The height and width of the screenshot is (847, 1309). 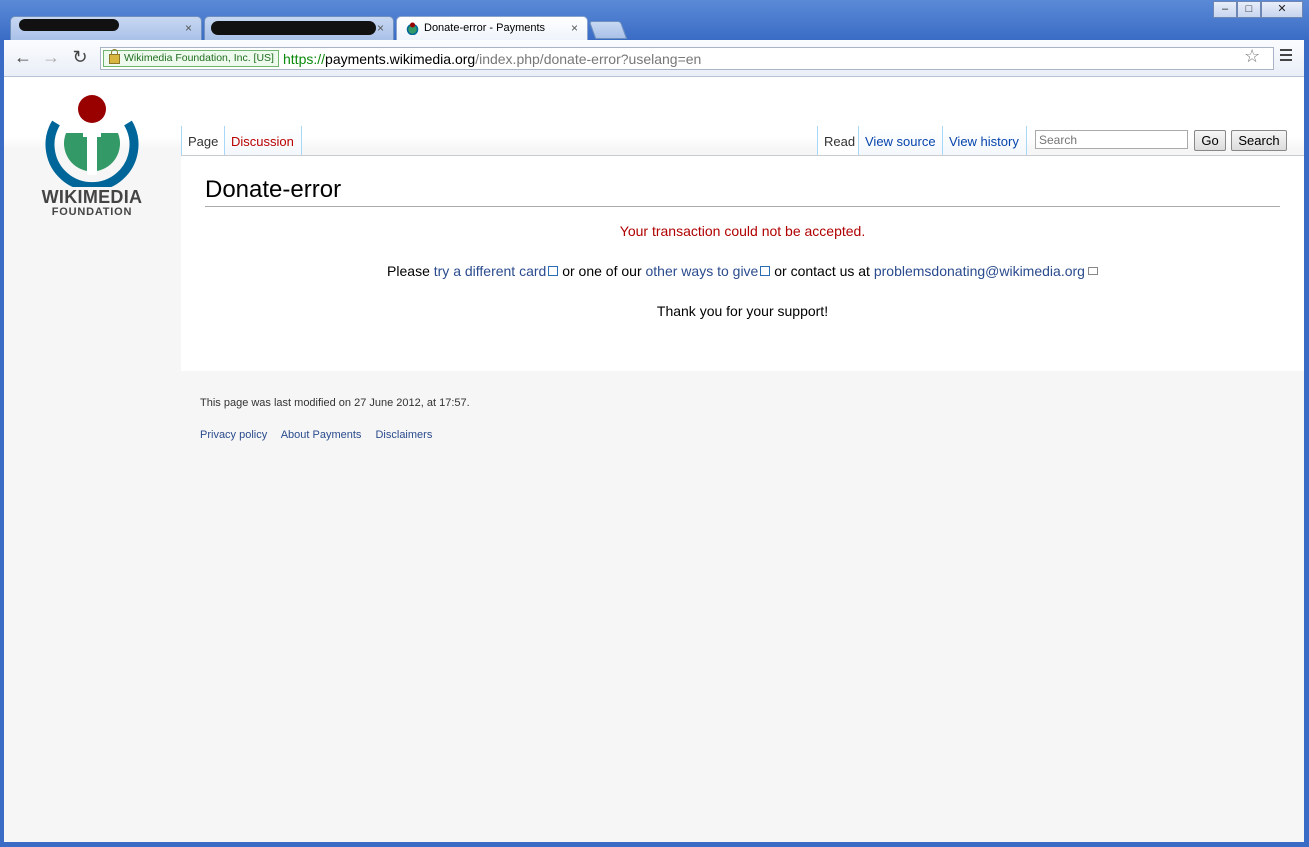 I want to click on url-path: /index.php/donate-error?uselang=en, so click(x=588, y=59).